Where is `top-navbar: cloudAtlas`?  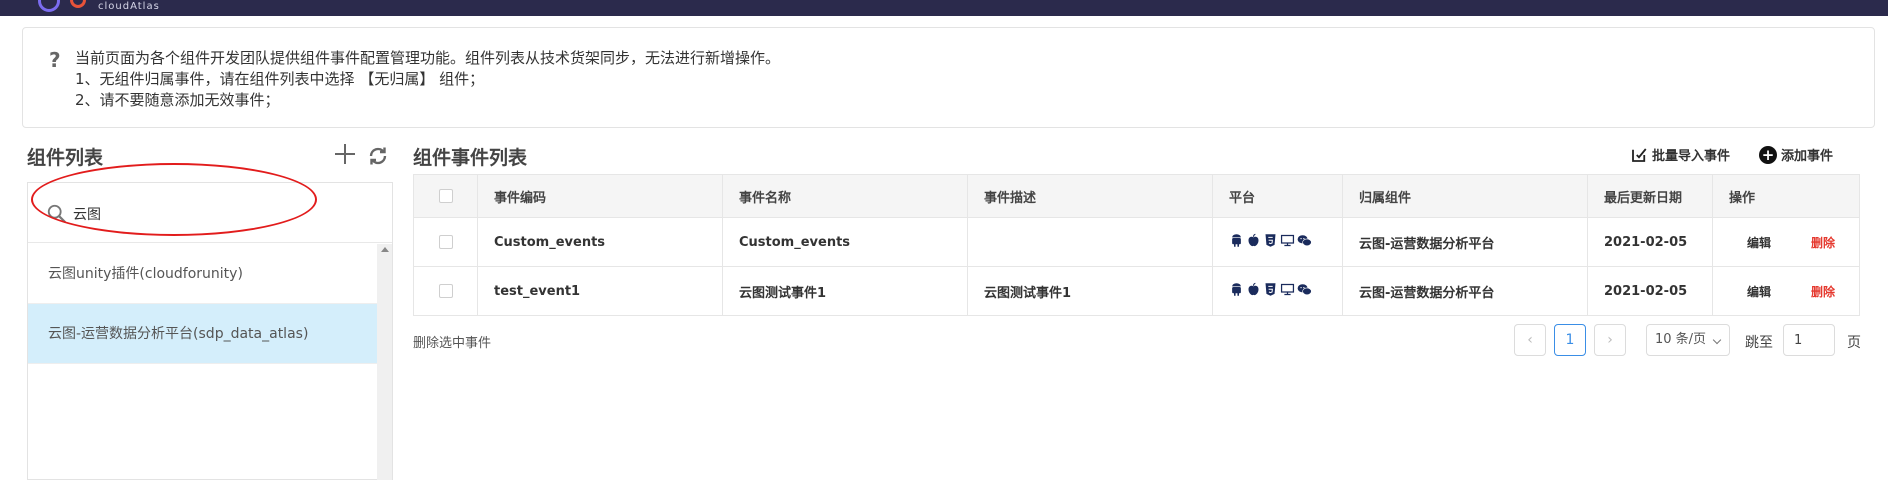 top-navbar: cloudAtlas is located at coordinates (944, 8).